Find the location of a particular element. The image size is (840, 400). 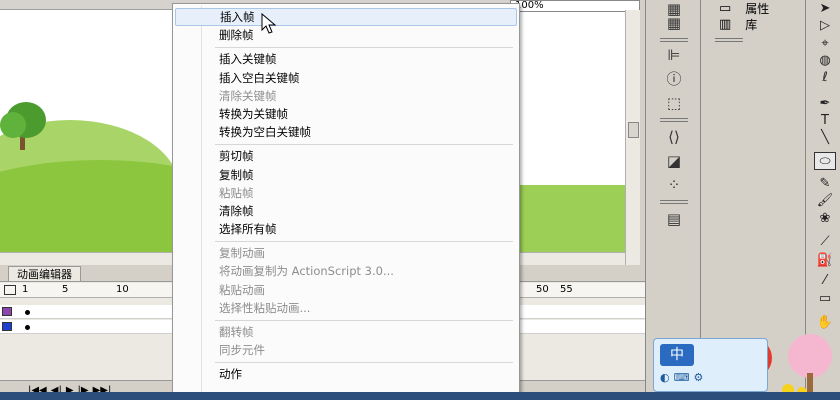

menu-item: 复制动画 is located at coordinates (242, 253).